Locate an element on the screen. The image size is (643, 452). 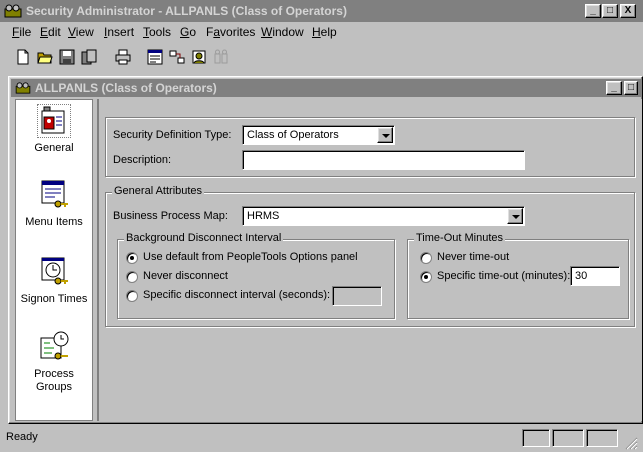
save-button is located at coordinates (67, 57).